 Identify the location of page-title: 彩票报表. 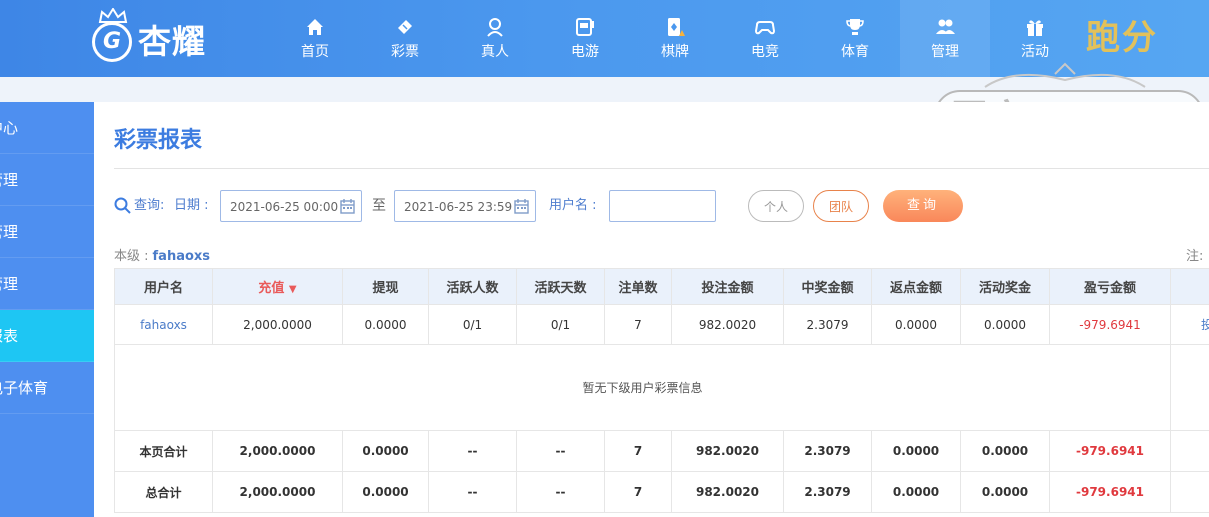
(158, 140).